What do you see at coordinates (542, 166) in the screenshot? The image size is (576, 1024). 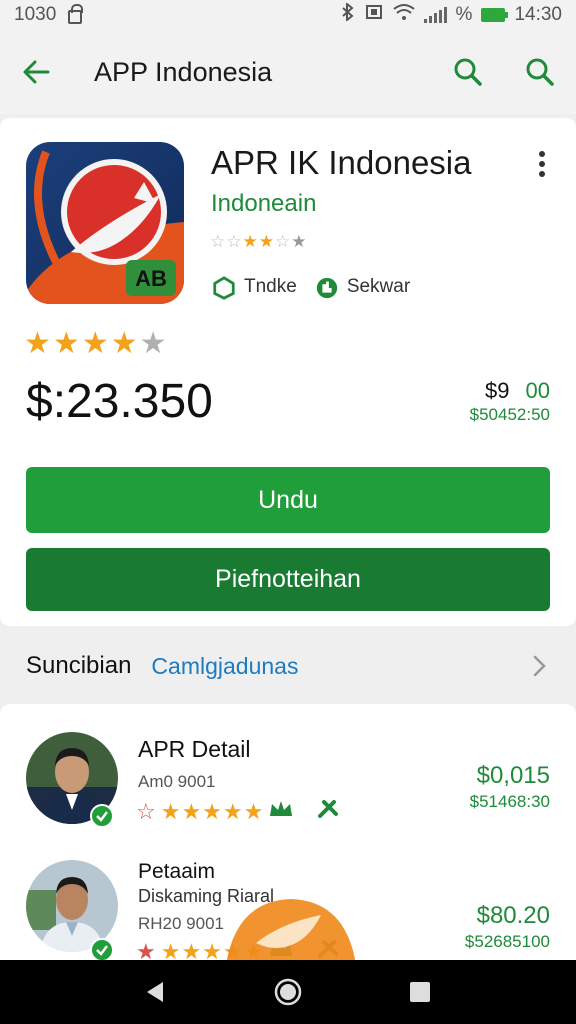 I see `more-options-icon` at bounding box center [542, 166].